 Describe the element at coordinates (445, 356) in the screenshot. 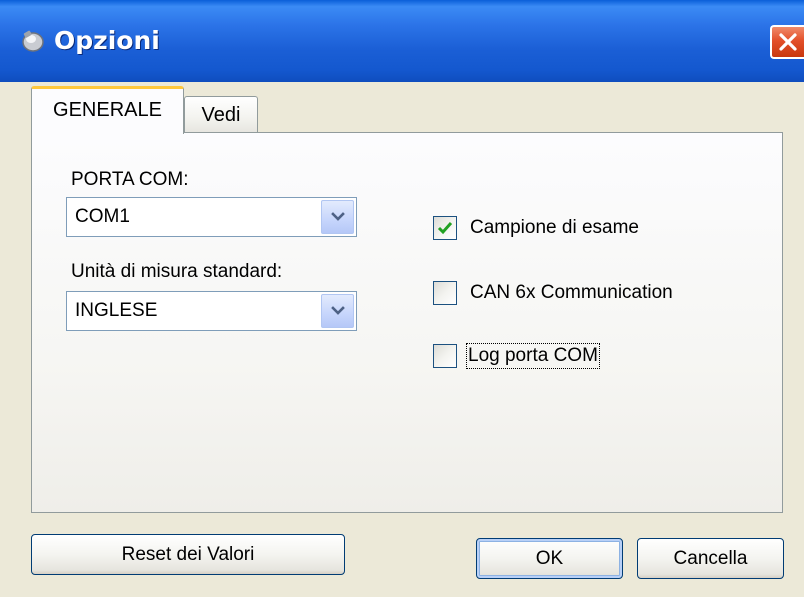

I see `log-com-checkbox` at that location.